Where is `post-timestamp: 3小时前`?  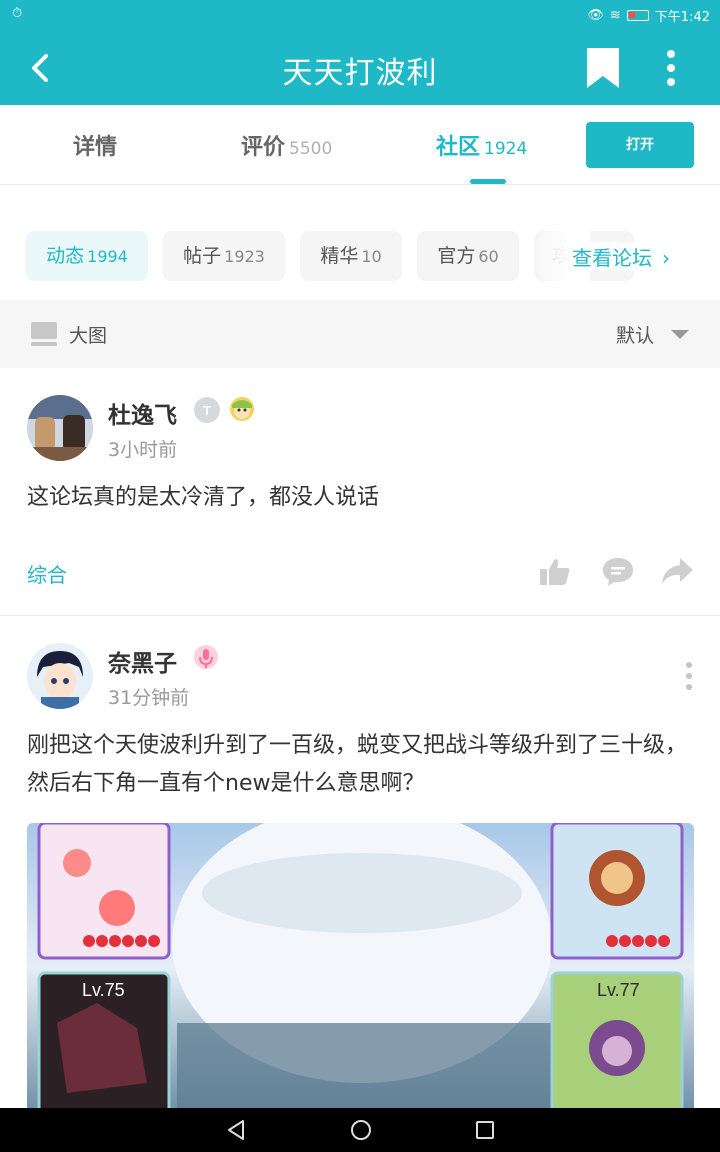
post-timestamp: 3小时前 is located at coordinates (143, 450).